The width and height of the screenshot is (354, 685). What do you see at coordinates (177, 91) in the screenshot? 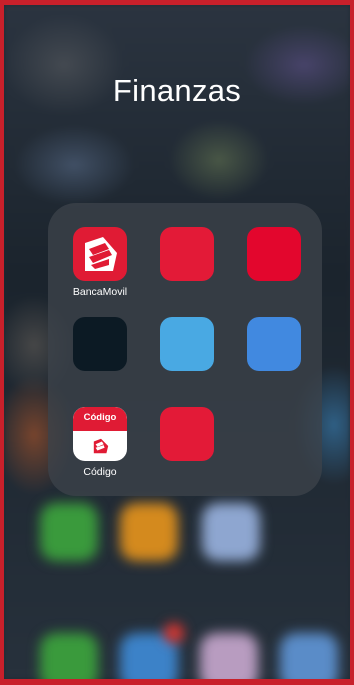
I see `folder-title: Finanzas` at bounding box center [177, 91].